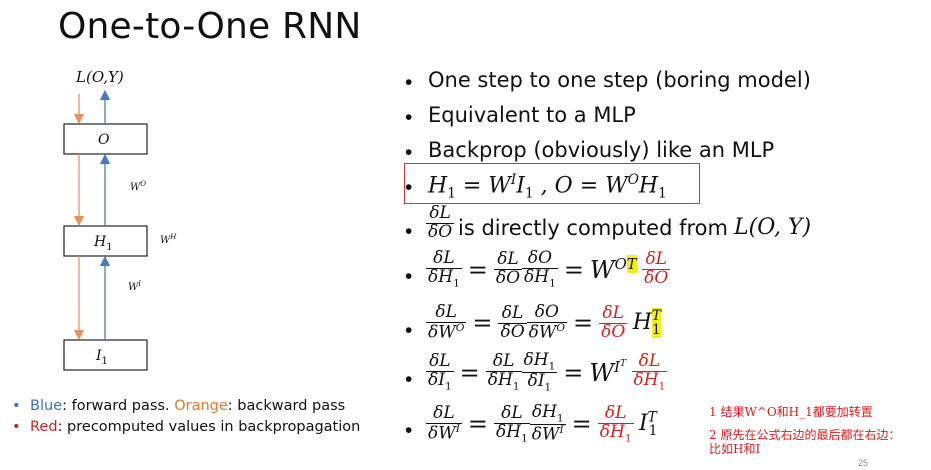  What do you see at coordinates (532, 115) in the screenshot?
I see `bullet-2-text: Equivalent to a MLP` at bounding box center [532, 115].